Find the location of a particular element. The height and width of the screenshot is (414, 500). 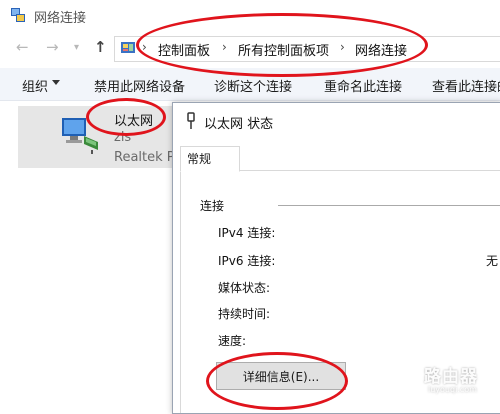

ipv6-connectivity-label: IPv6 连接: is located at coordinates (247, 261).